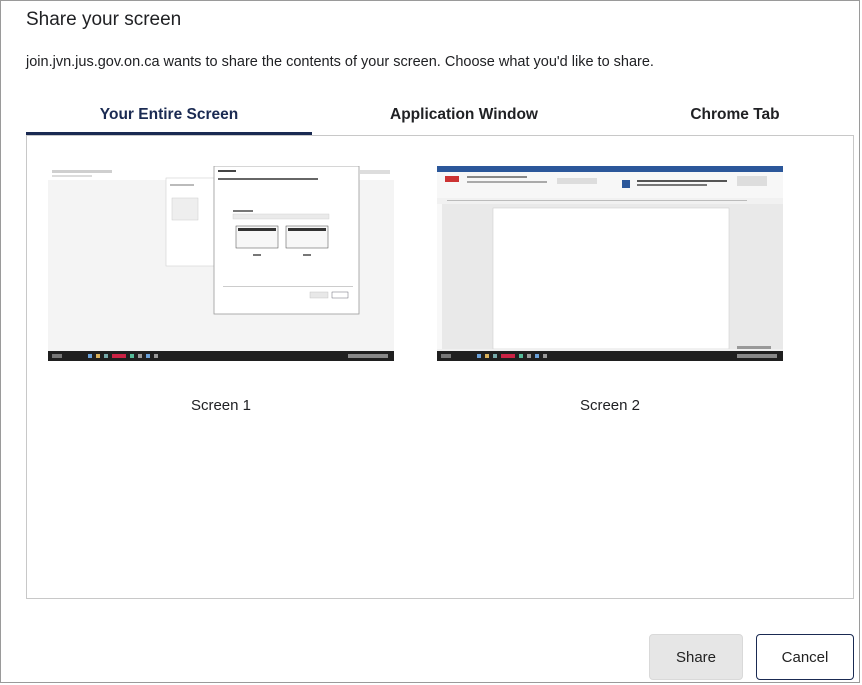 This screenshot has height=685, width=862. What do you see at coordinates (696, 657) in the screenshot?
I see `share-button: Share` at bounding box center [696, 657].